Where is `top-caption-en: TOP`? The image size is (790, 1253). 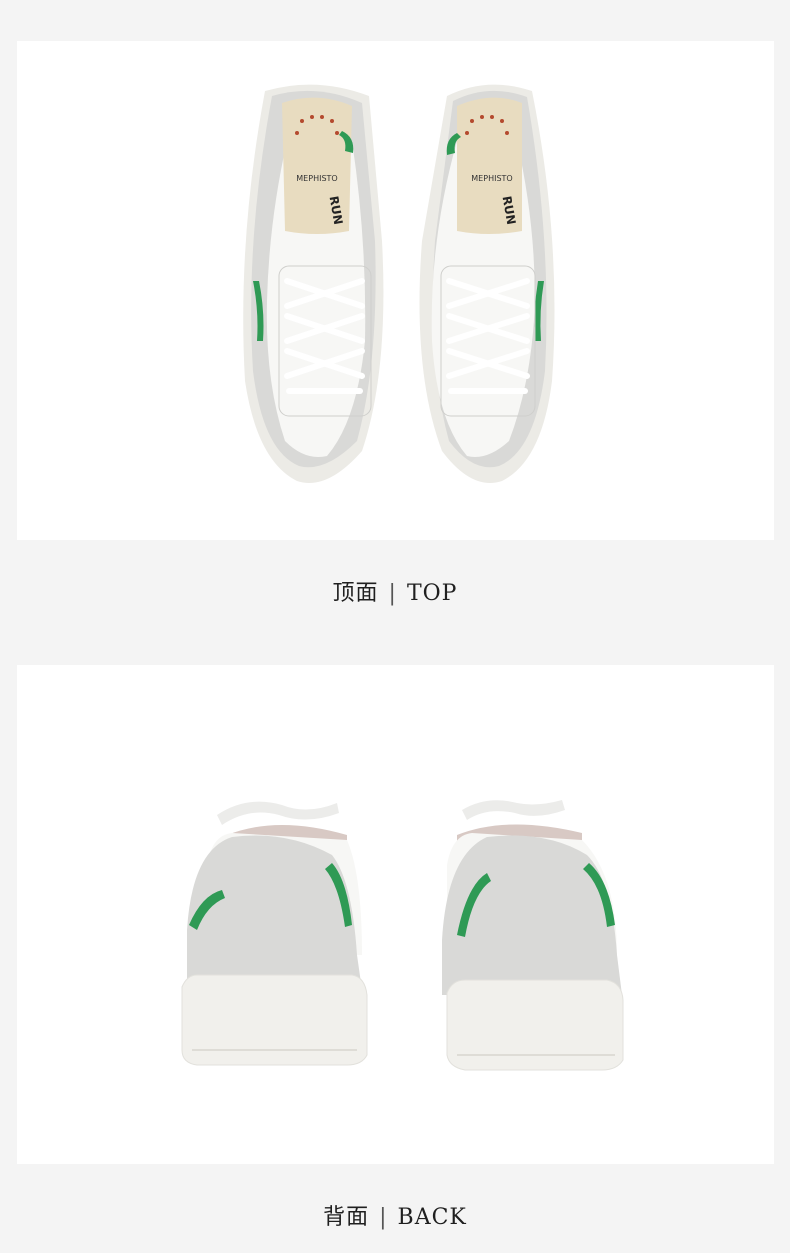
top-caption-en: TOP is located at coordinates (432, 593).